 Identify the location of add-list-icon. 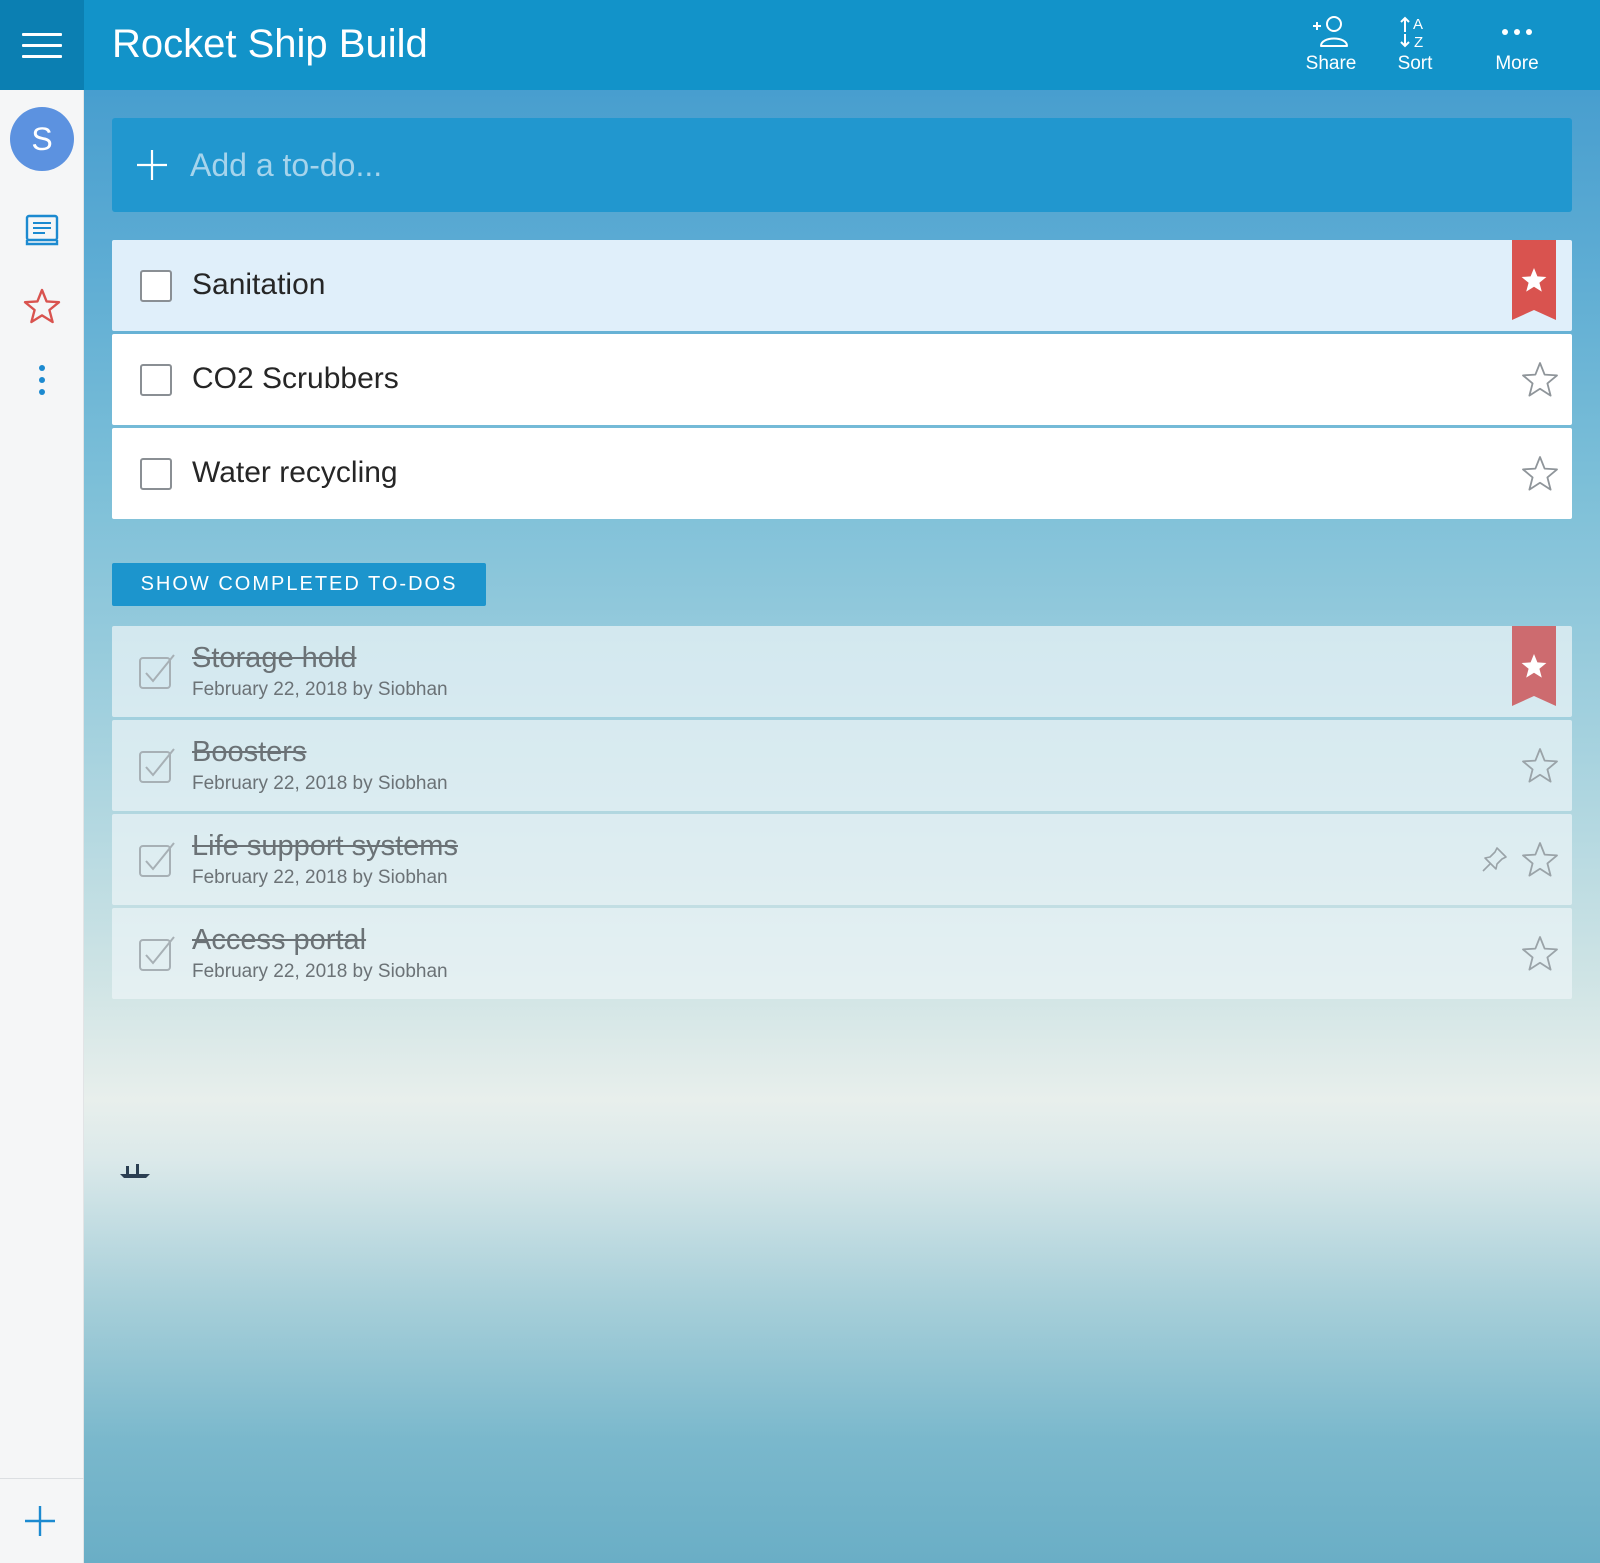
(40, 1521).